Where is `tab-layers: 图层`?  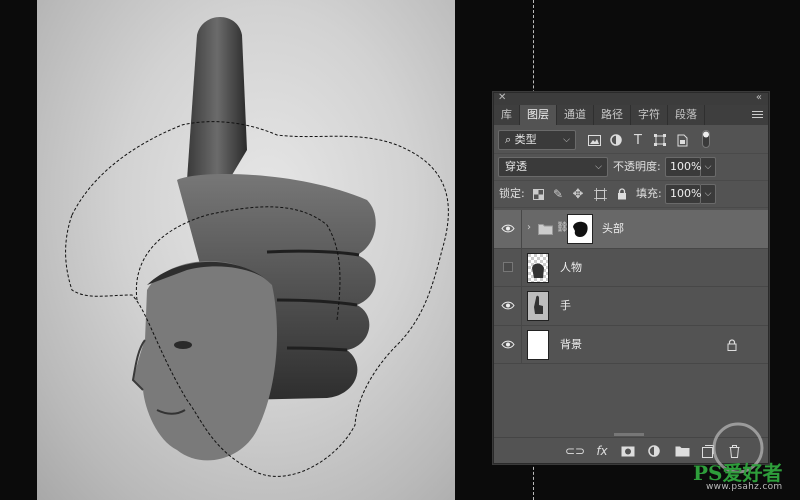
tab-layers: 图层 is located at coordinates (538, 115).